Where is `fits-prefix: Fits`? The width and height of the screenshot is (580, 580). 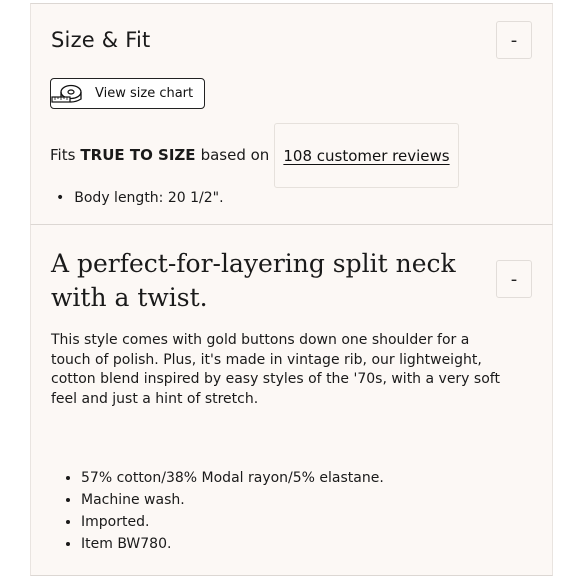
fits-prefix: Fits is located at coordinates (63, 155).